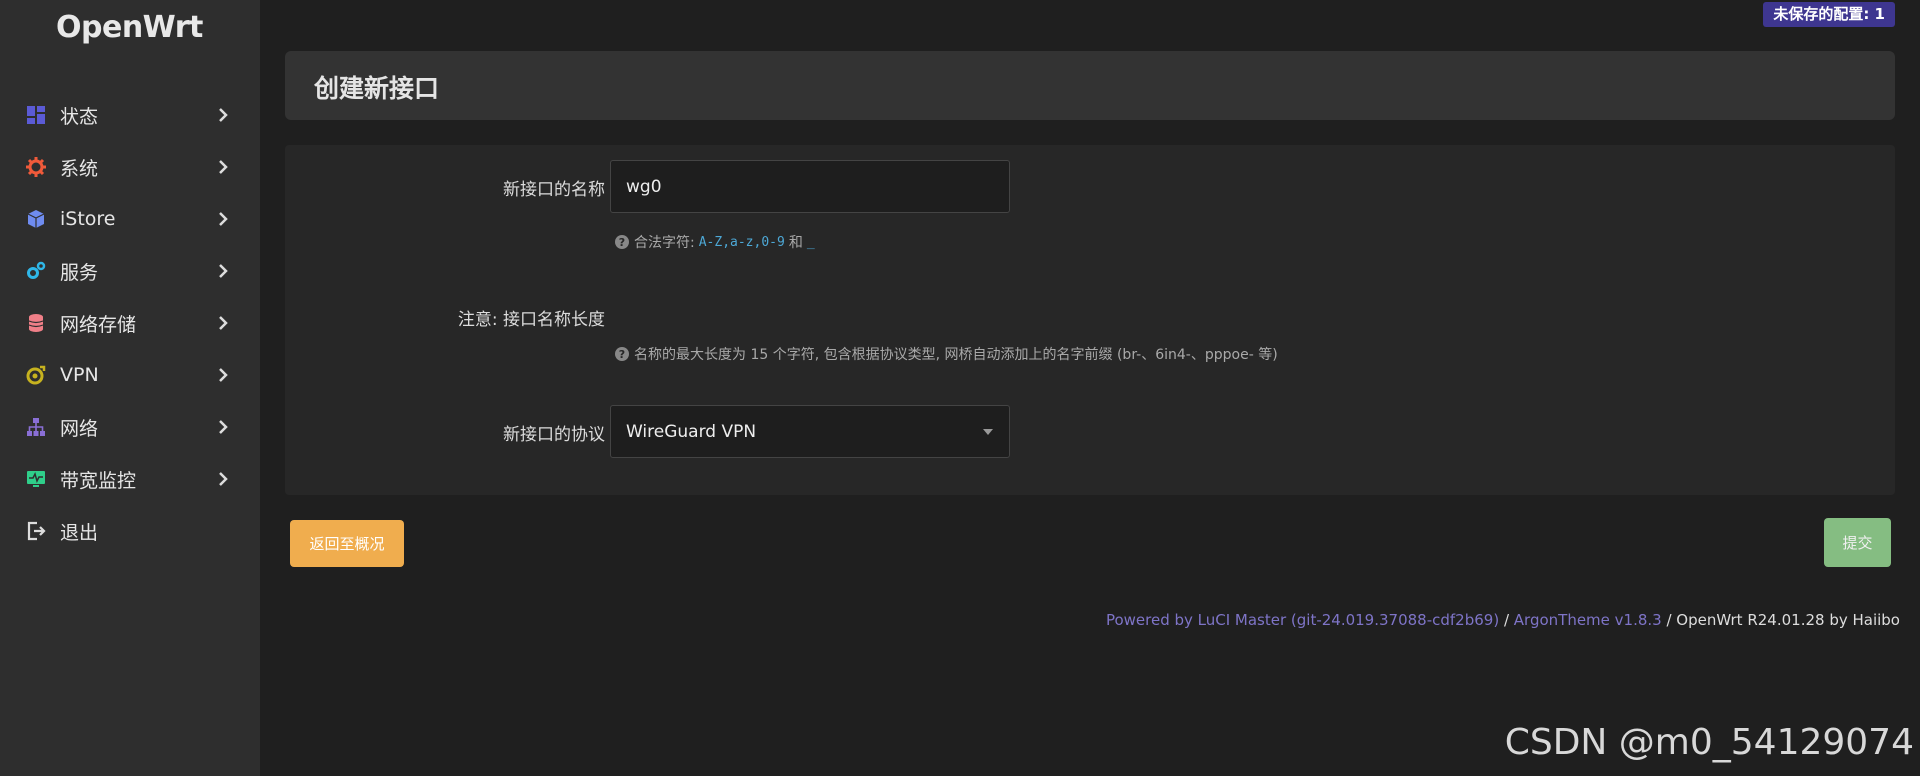 The image size is (1920, 776). I want to click on vpn-icon, so click(36, 375).